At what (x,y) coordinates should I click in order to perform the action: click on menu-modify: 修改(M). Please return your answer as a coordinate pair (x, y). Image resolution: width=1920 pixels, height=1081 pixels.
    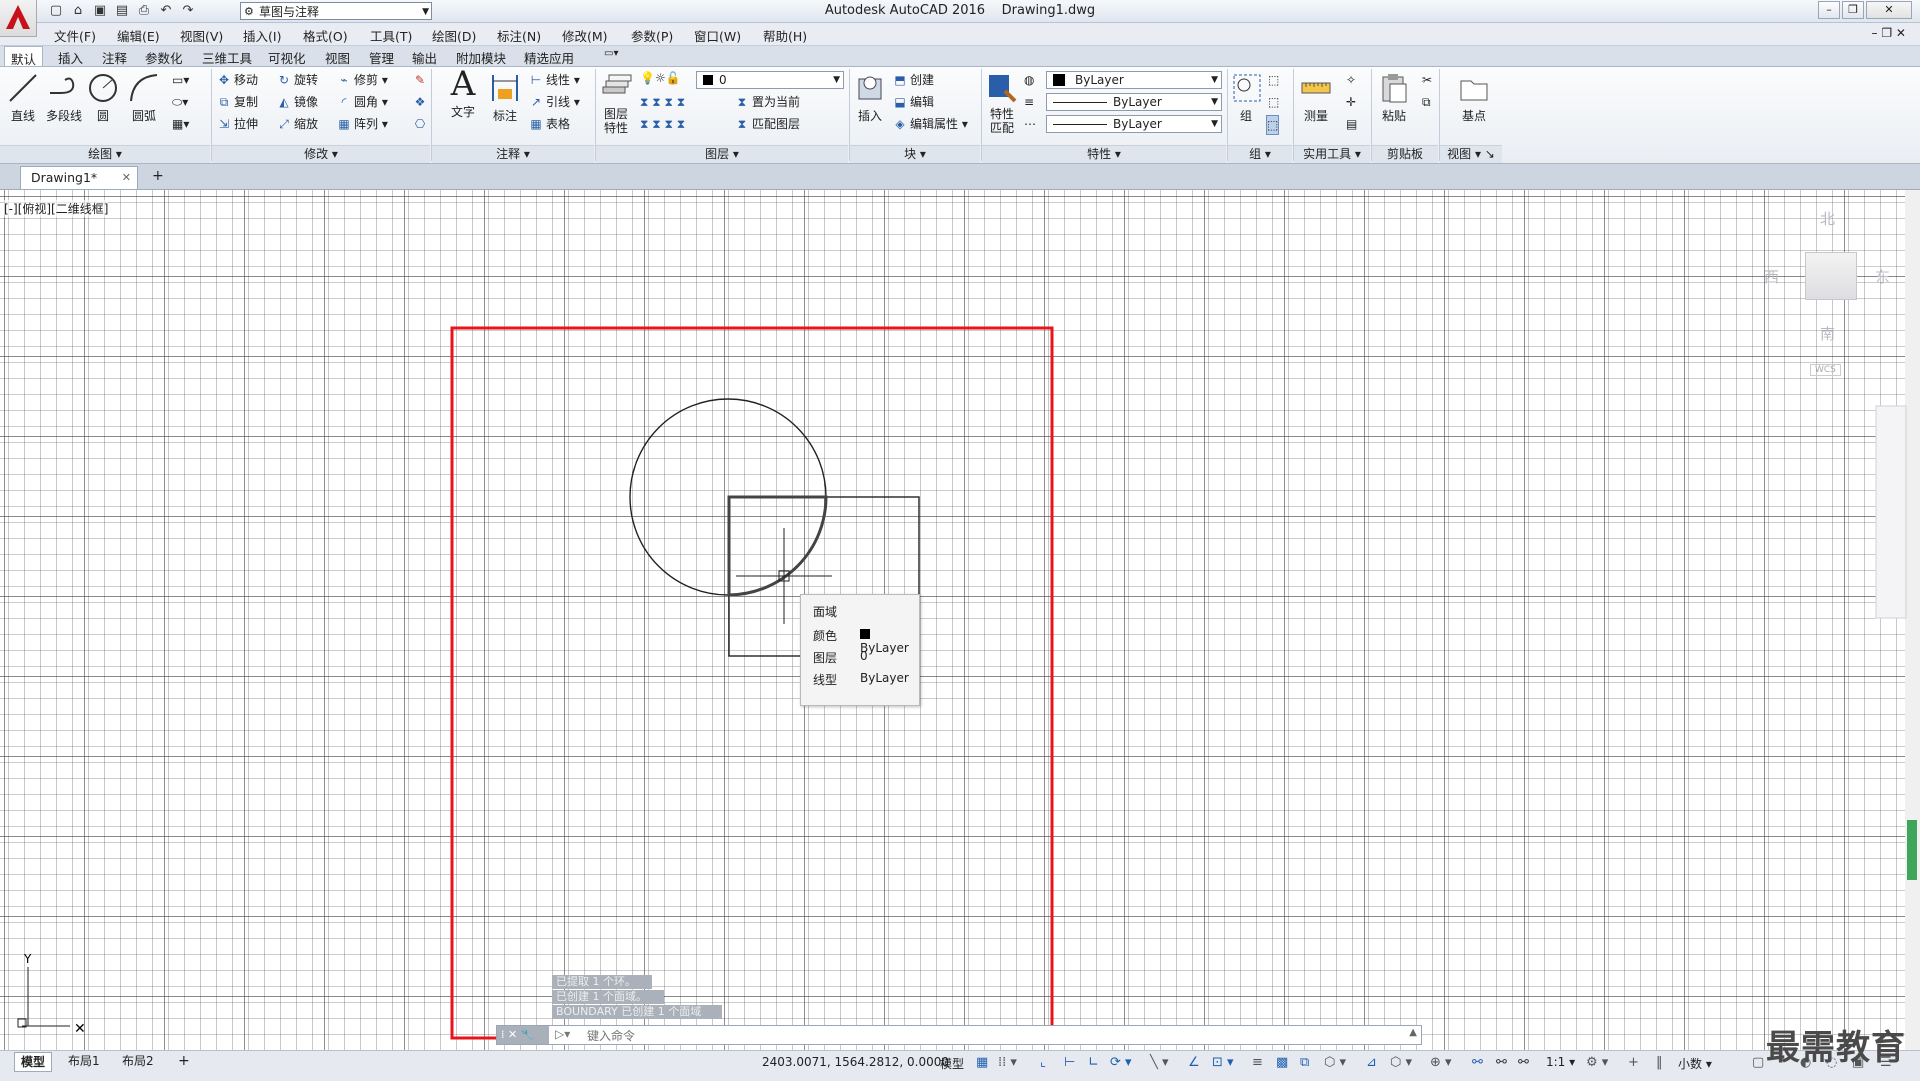
    Looking at the image, I should click on (585, 35).